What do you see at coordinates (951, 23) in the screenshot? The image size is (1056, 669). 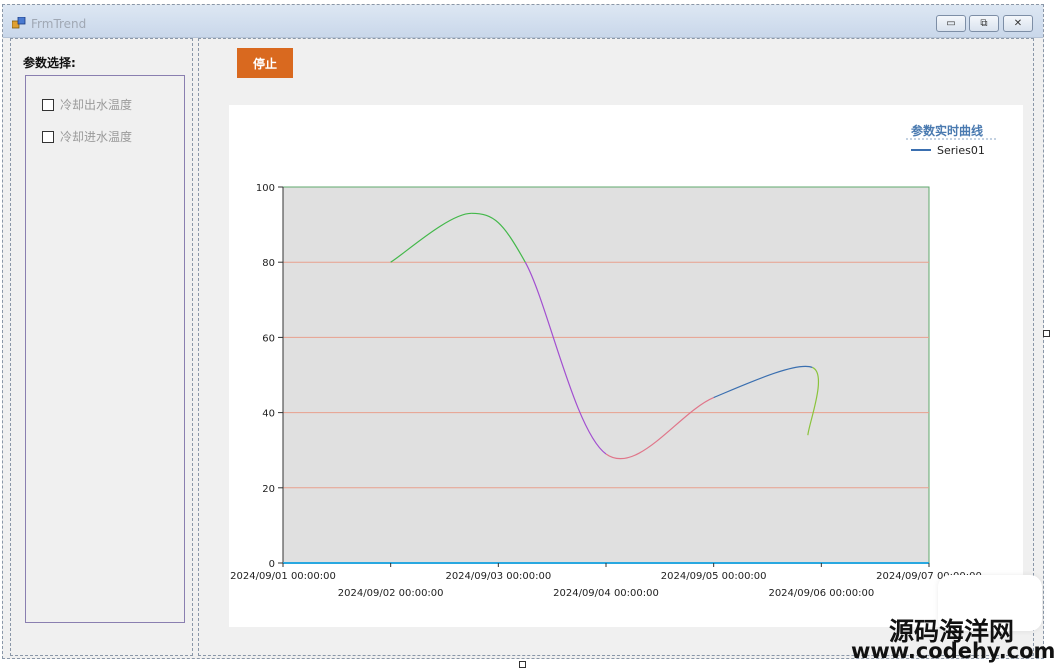 I see `minimize-button: ▭` at bounding box center [951, 23].